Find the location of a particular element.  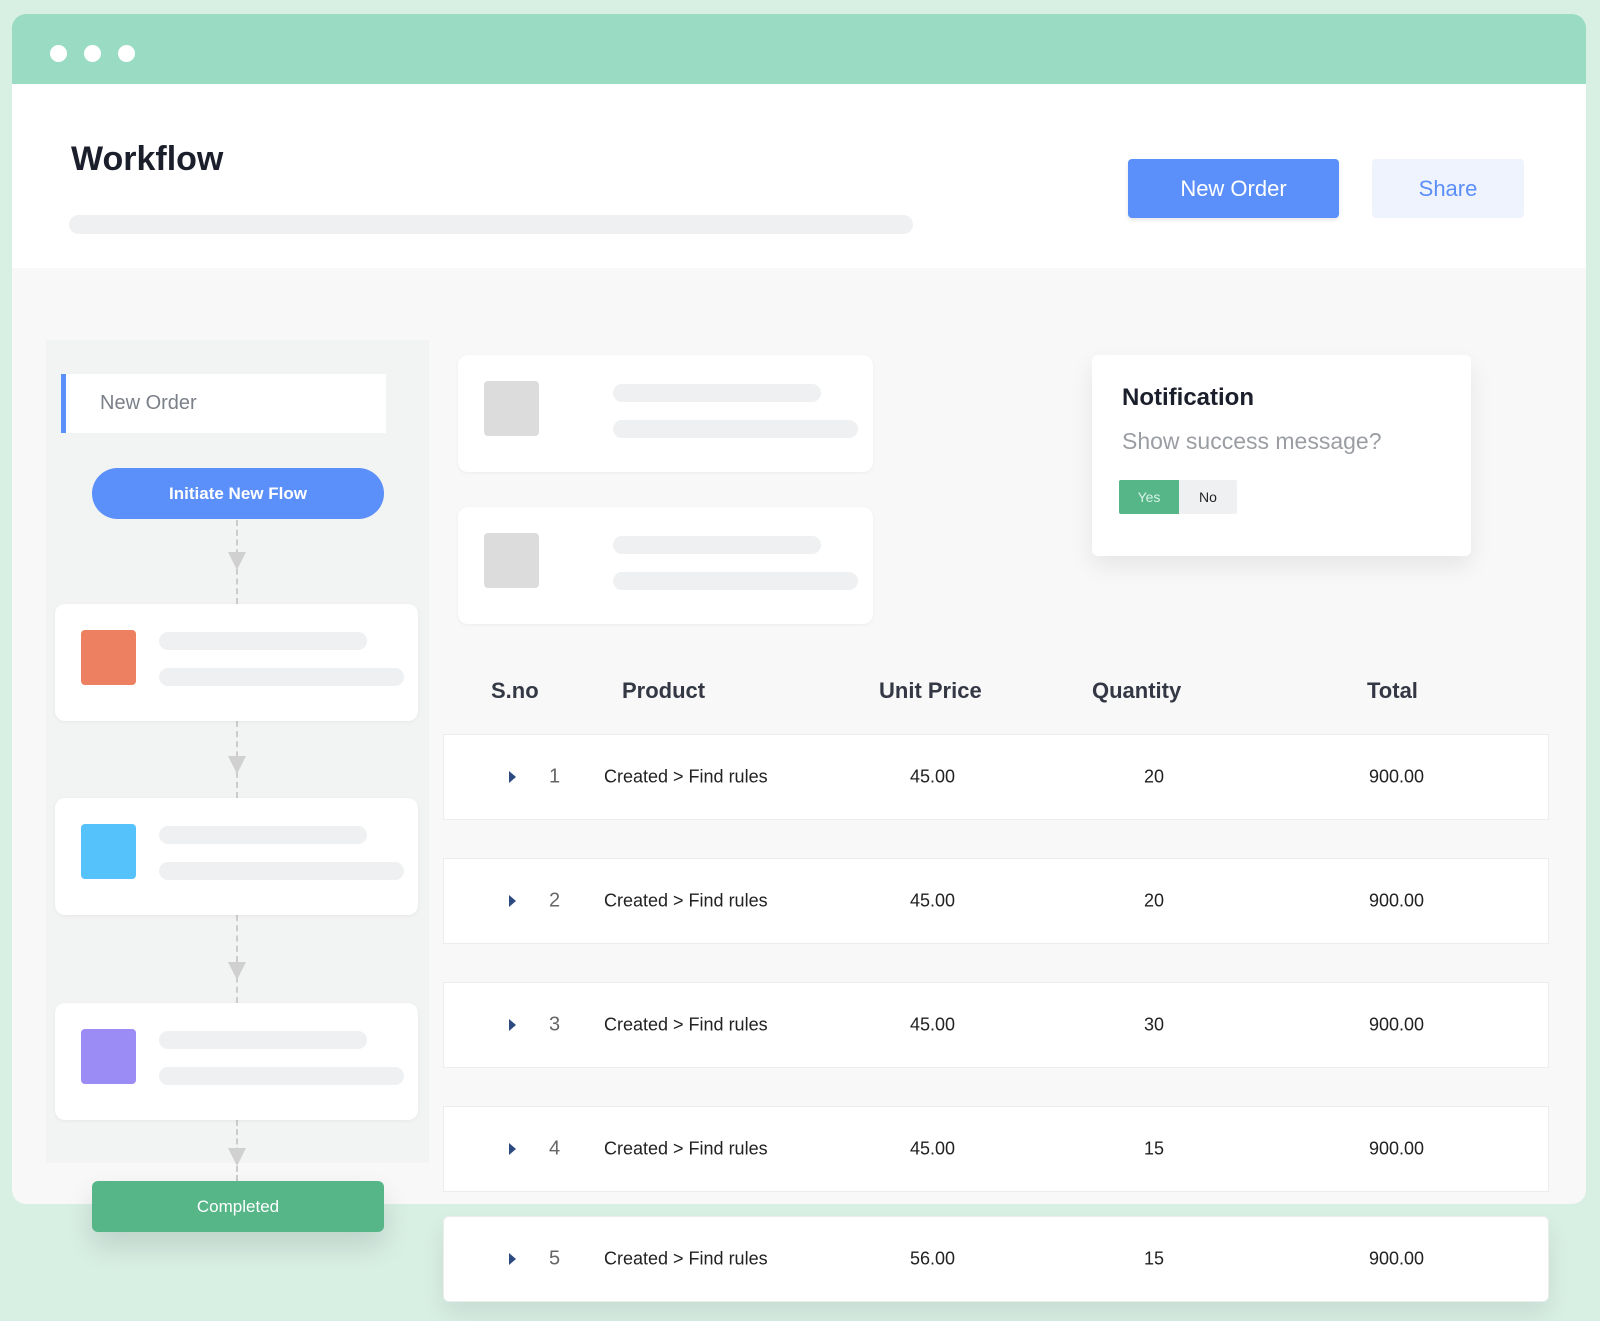

column-header-product: Product is located at coordinates (664, 690).